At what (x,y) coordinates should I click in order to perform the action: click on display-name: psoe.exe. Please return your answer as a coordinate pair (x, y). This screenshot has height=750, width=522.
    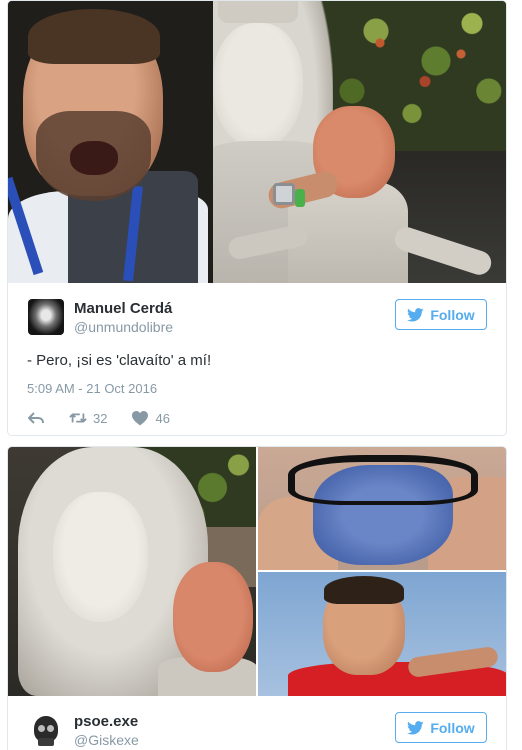
    Looking at the image, I should click on (106, 721).